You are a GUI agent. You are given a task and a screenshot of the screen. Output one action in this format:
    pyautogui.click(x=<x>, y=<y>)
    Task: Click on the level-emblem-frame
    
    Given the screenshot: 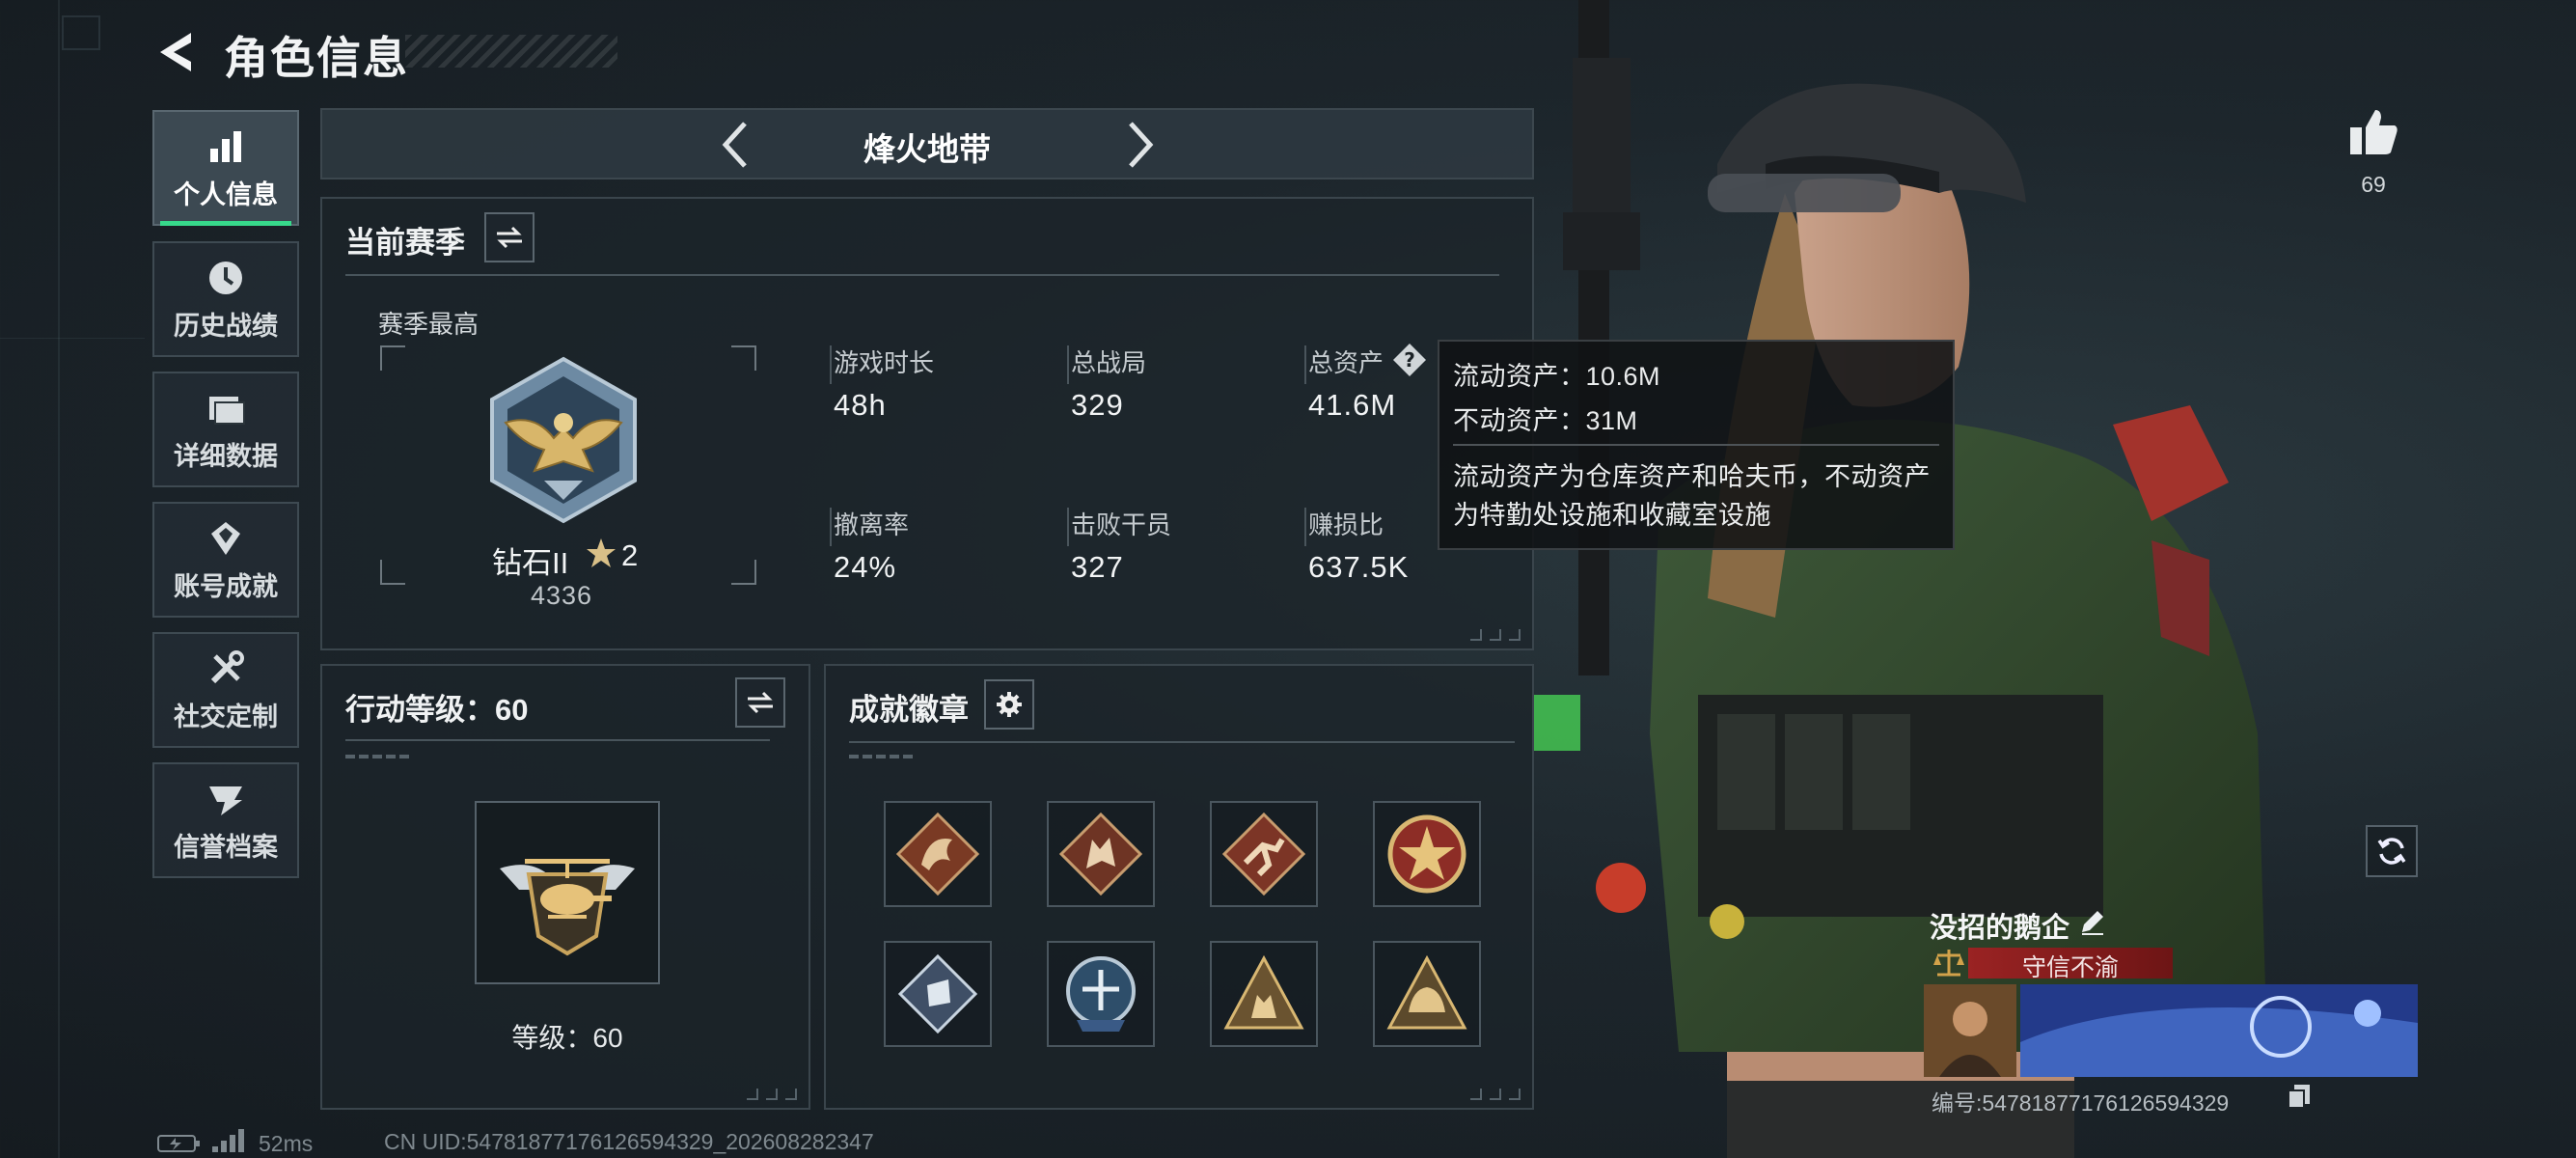 What is the action you would take?
    pyautogui.click(x=568, y=892)
    